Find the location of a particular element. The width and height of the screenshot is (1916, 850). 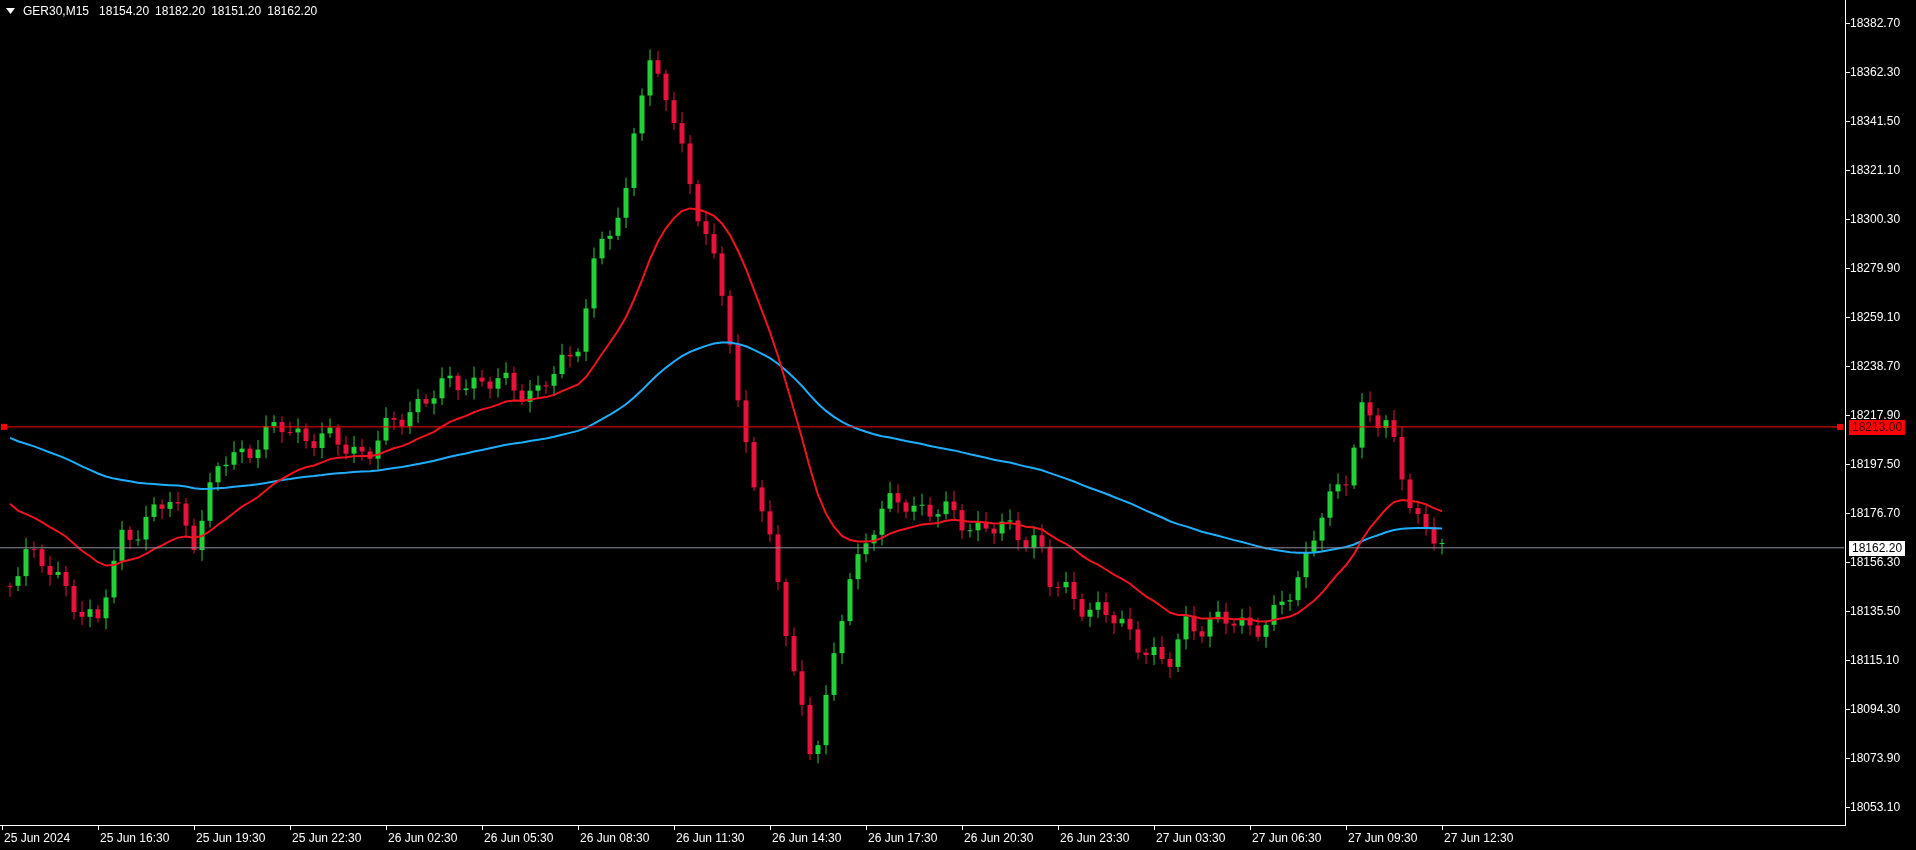

time-tick-label: 25 Jun 22:30 is located at coordinates (327, 838).